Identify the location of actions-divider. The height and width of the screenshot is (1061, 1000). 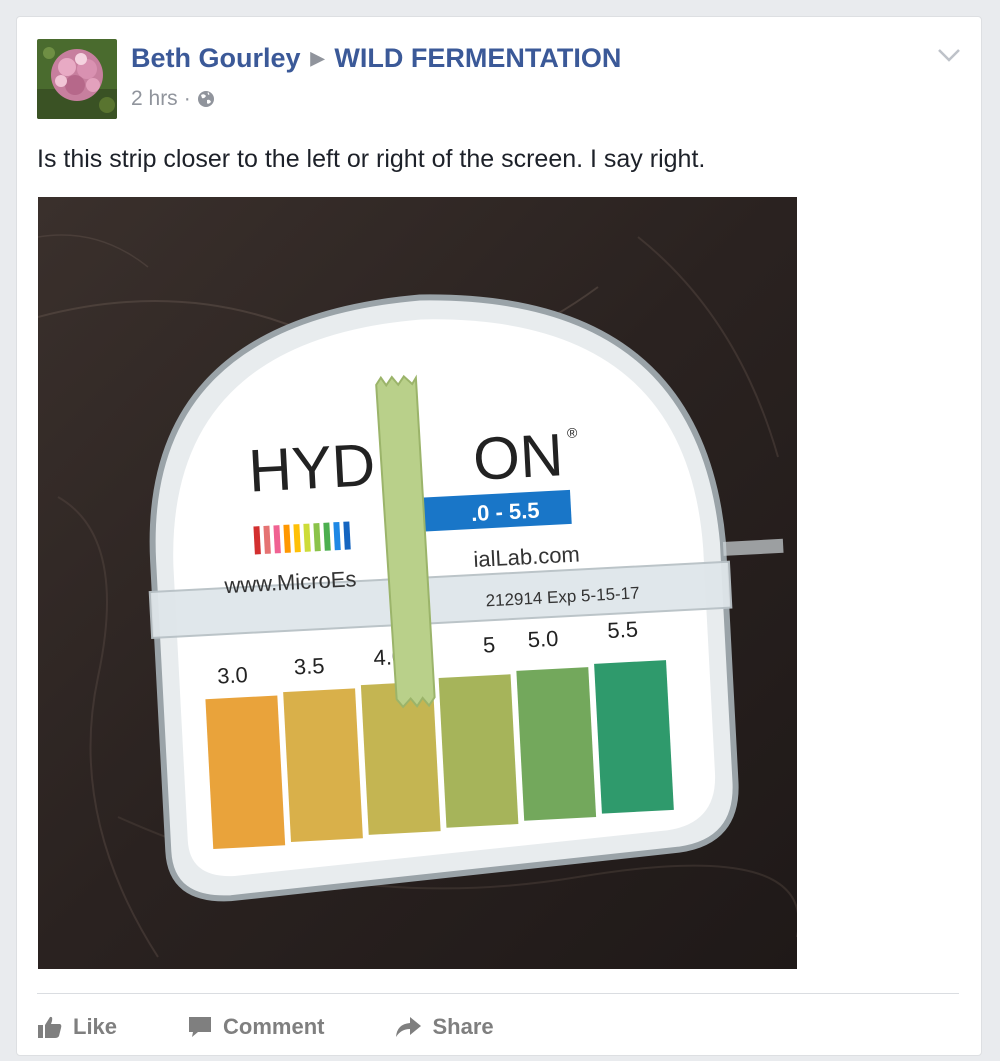
(498, 993).